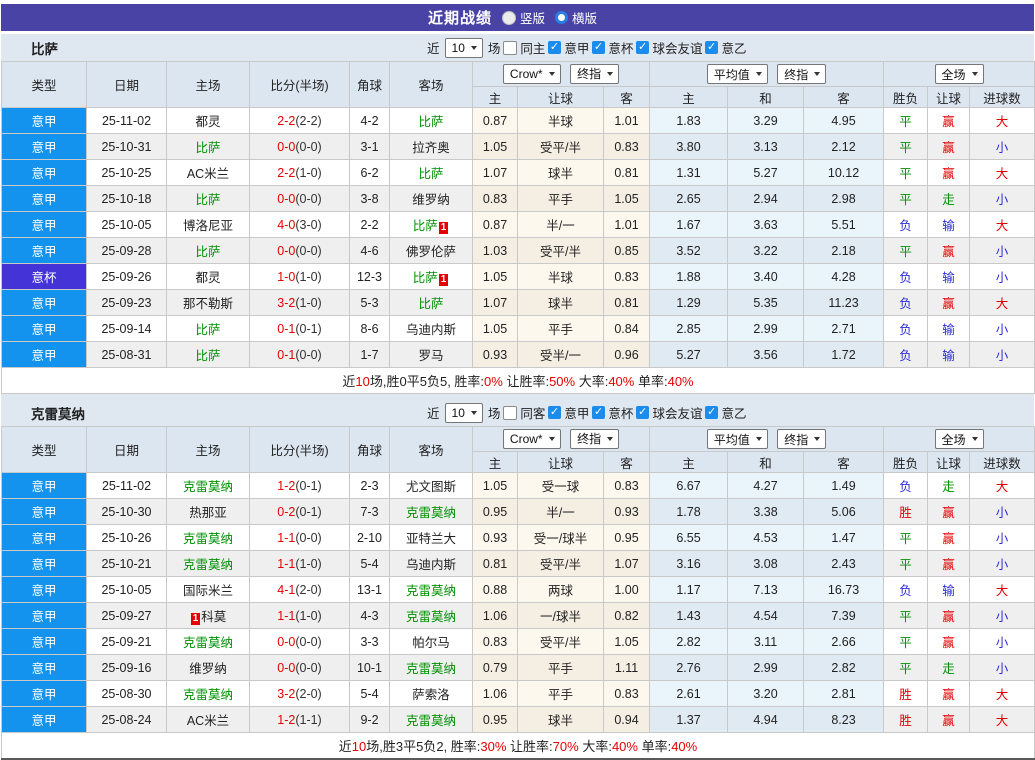 This screenshot has width=1035, height=760. Describe the element at coordinates (1002, 250) in the screenshot. I see `result-goals-cell: 小` at that location.